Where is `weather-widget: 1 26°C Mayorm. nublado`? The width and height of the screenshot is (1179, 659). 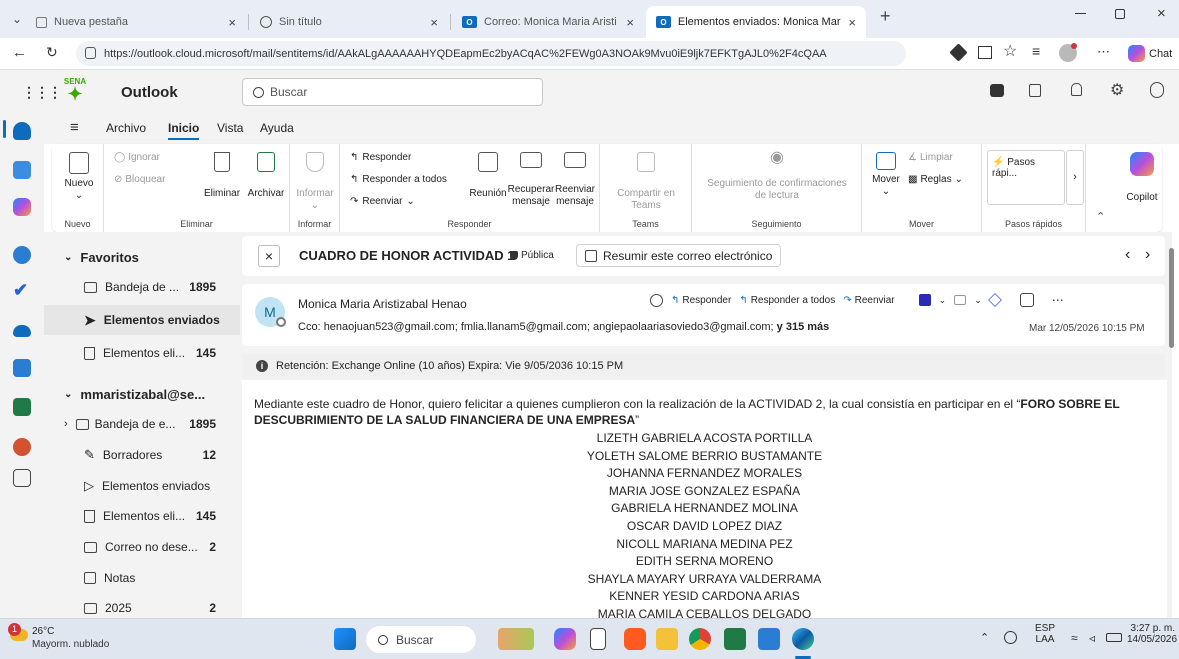 weather-widget: 1 26°C Mayorm. nublado is located at coordinates (73, 640).